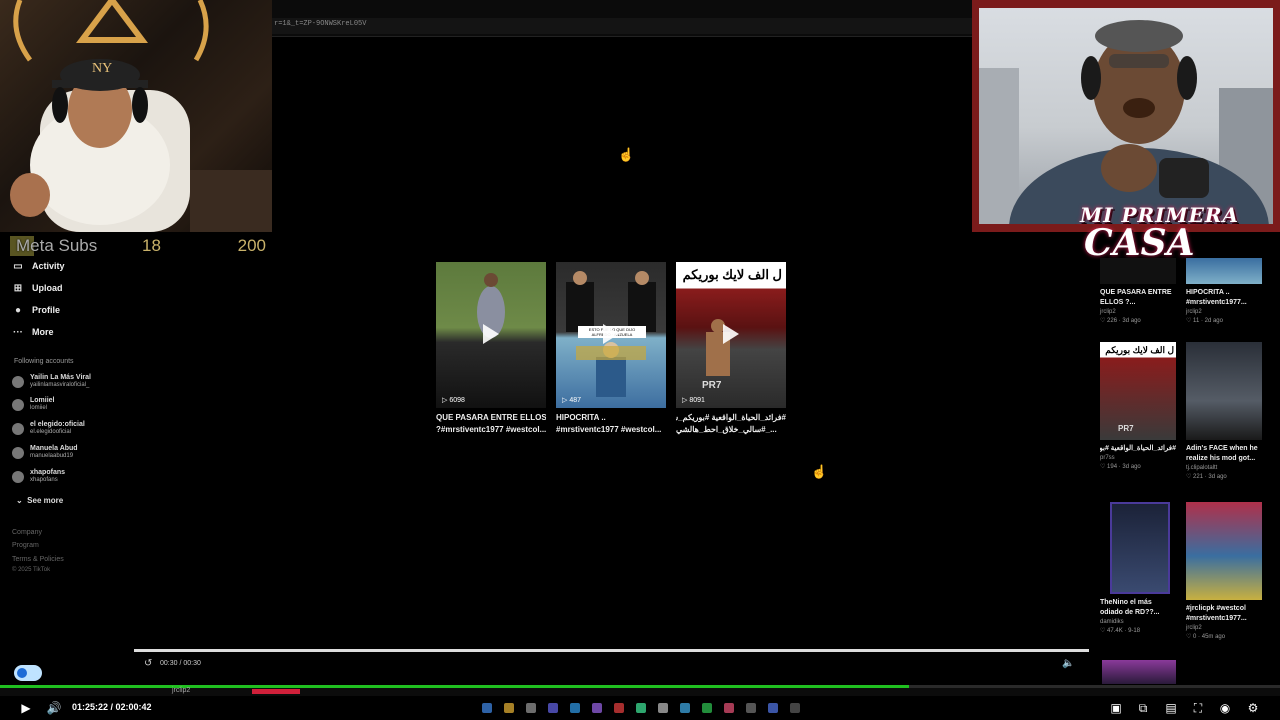  I want to click on related-user: tj.clipalotaltt, so click(1202, 468).